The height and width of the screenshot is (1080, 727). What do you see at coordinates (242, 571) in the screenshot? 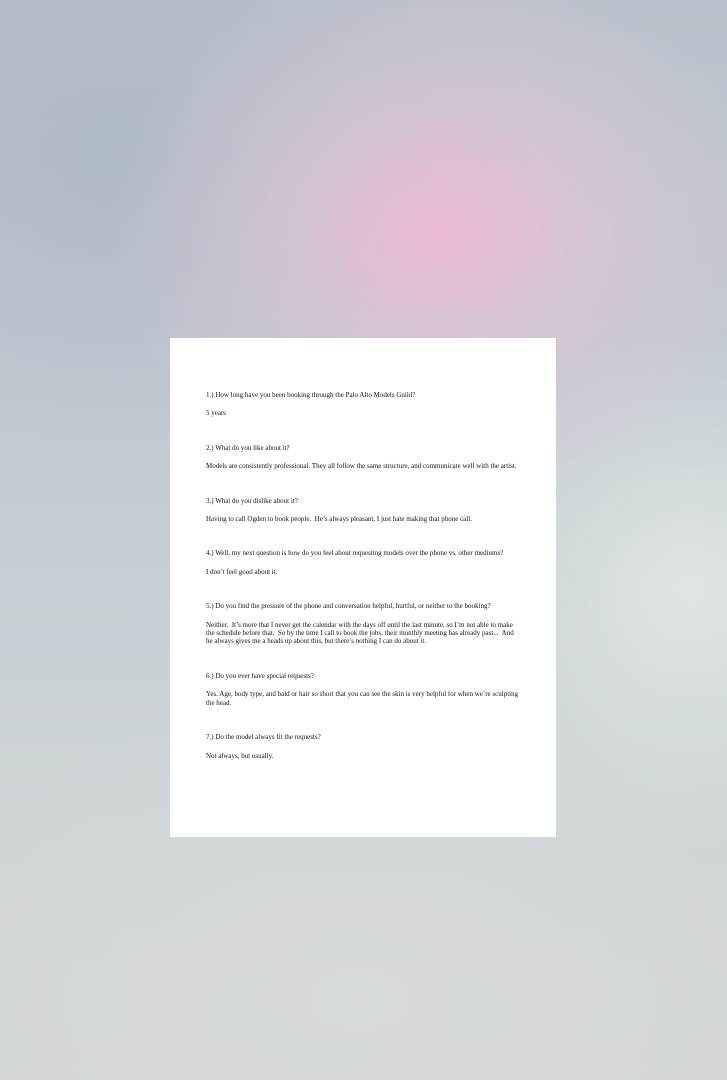
I see `answer-text: I don’t feel good about it.` at bounding box center [242, 571].